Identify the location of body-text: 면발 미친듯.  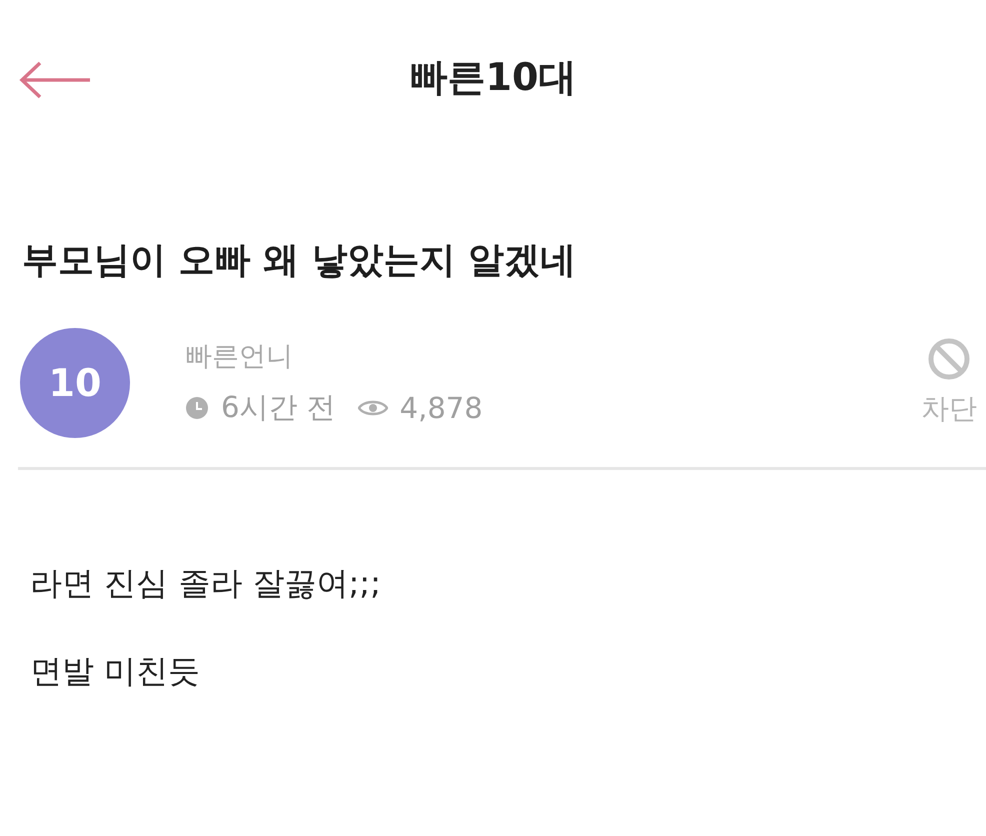
(116, 671).